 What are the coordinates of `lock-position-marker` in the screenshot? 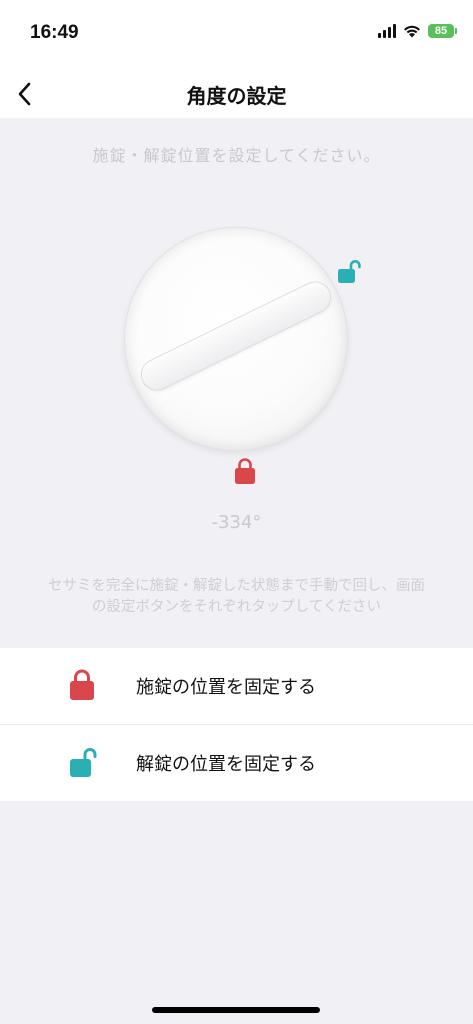 It's located at (245, 473).